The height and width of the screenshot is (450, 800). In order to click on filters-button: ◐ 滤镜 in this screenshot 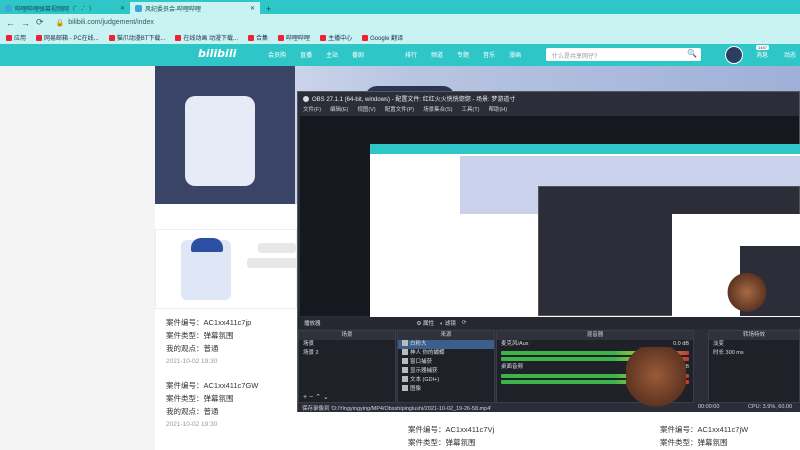, I will do `click(448, 323)`.